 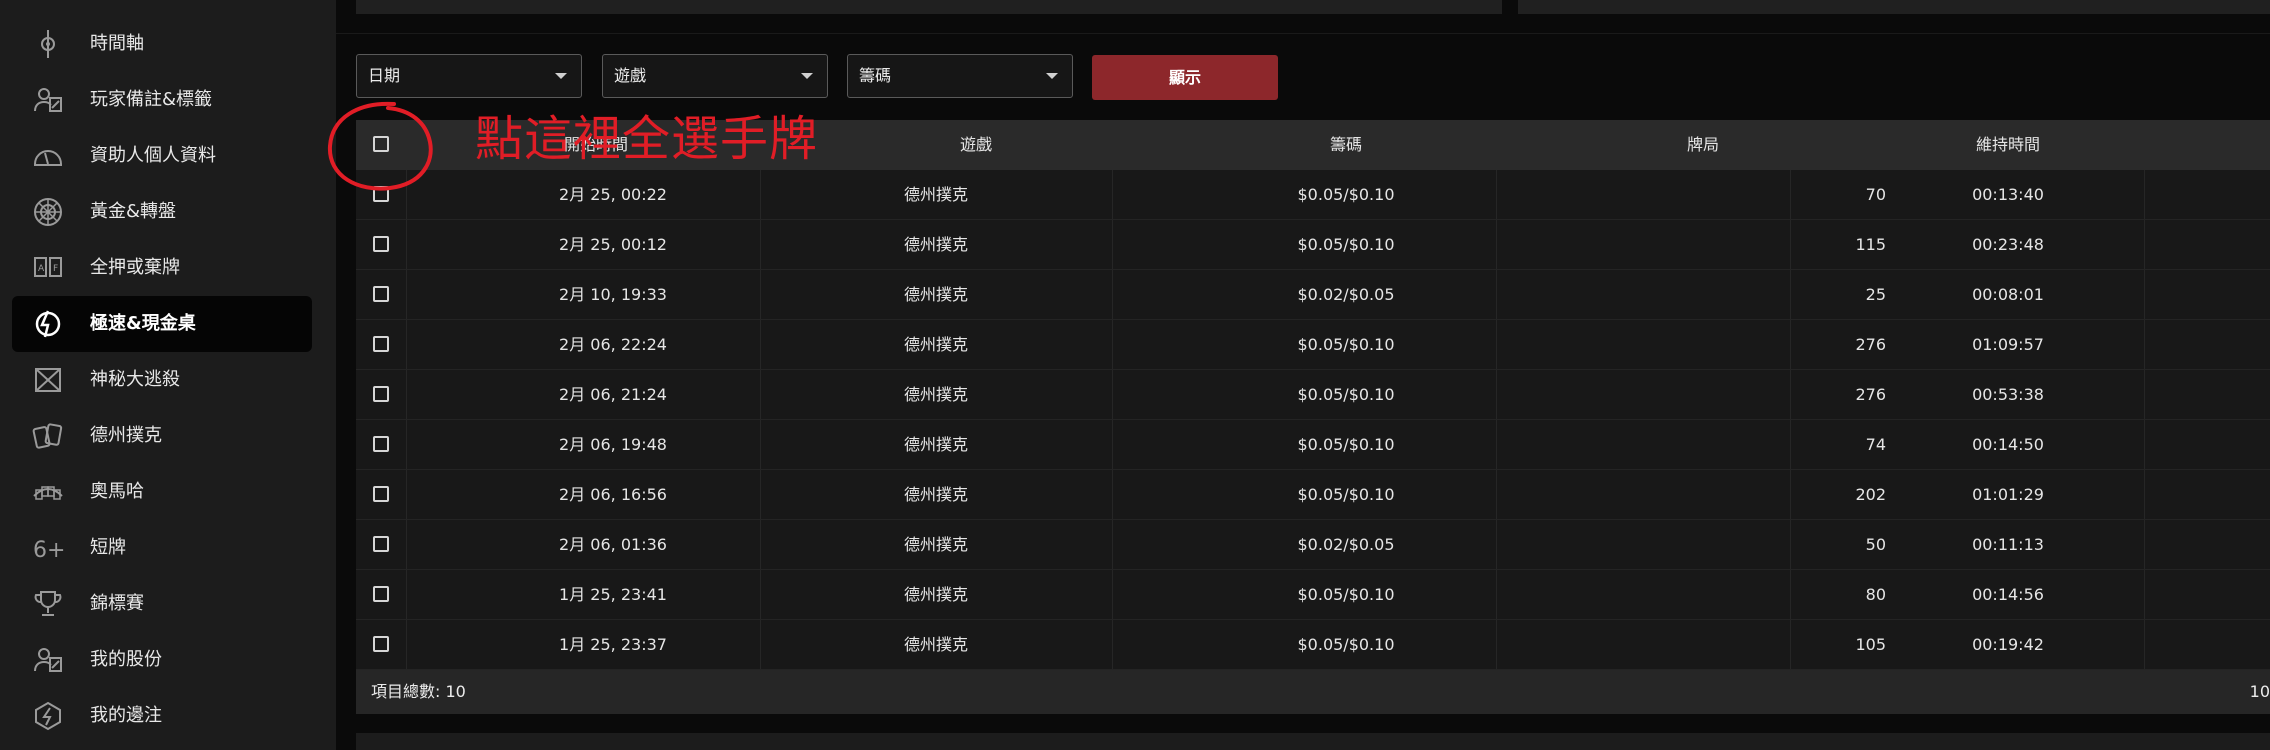 I want to click on show-button: 顯示, so click(x=1185, y=77).